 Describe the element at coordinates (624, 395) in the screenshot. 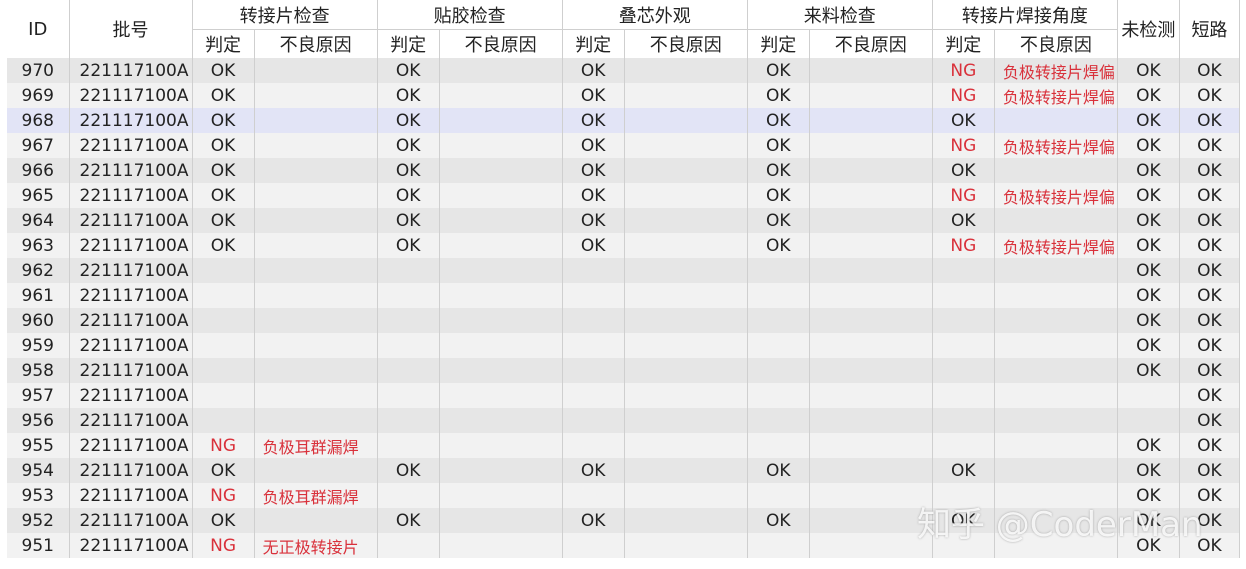

I see `table-row: 957 221117100A OK` at that location.